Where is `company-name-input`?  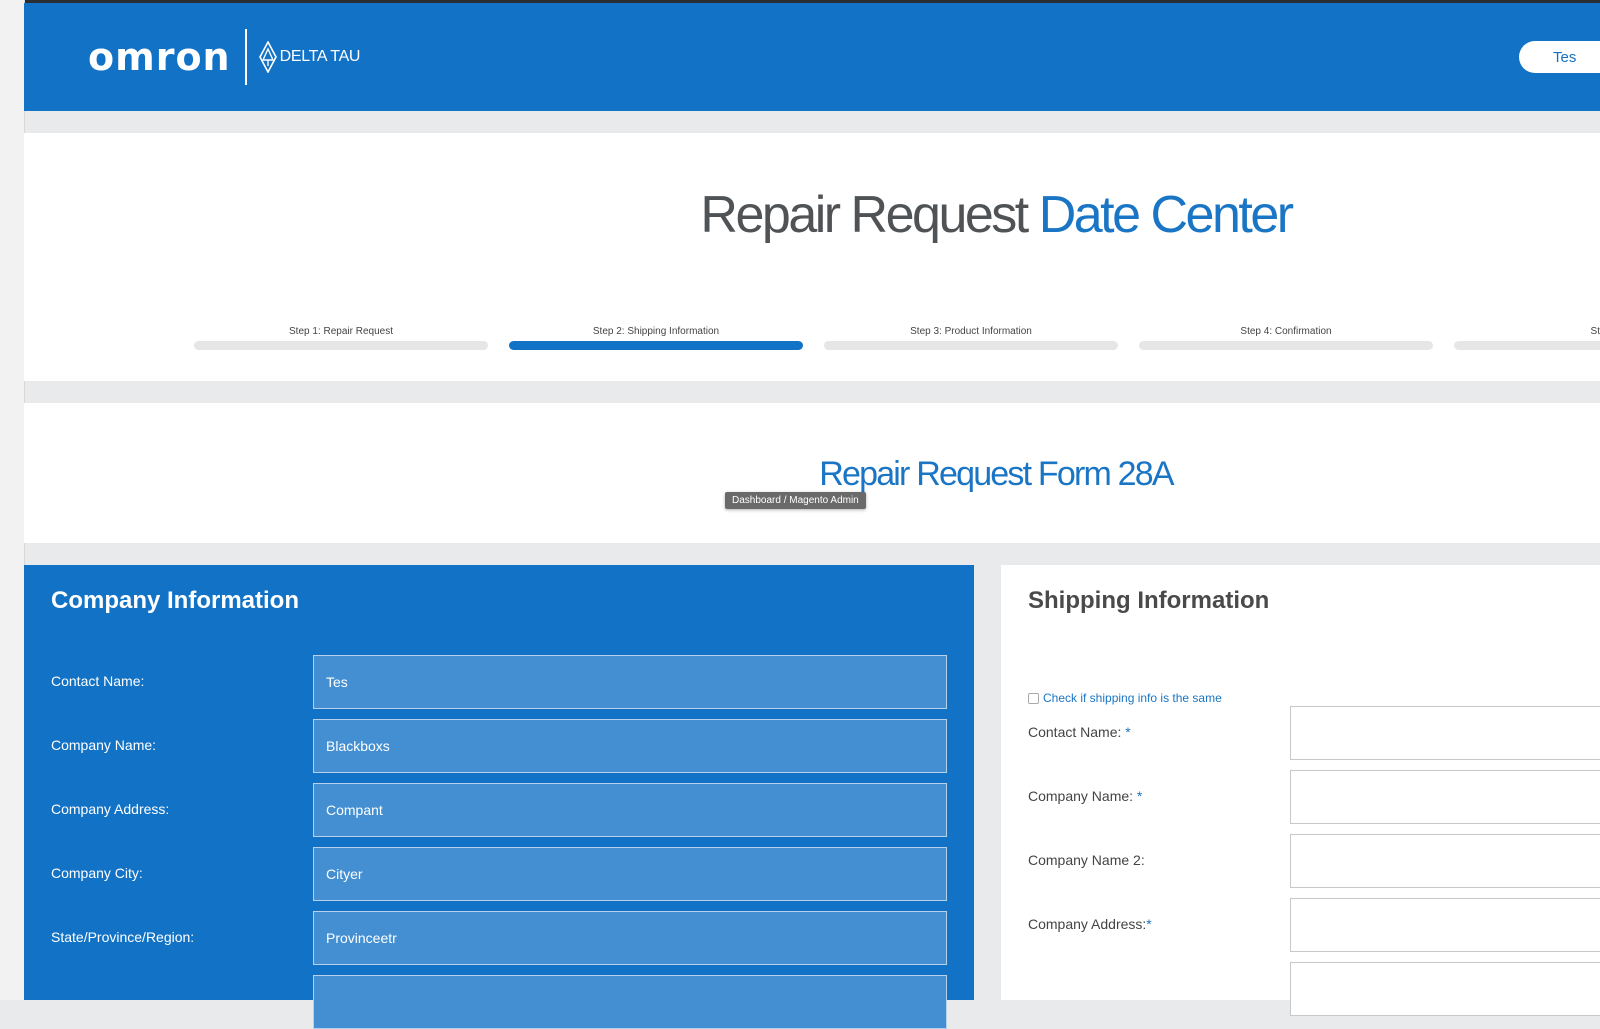
company-name-input is located at coordinates (630, 746).